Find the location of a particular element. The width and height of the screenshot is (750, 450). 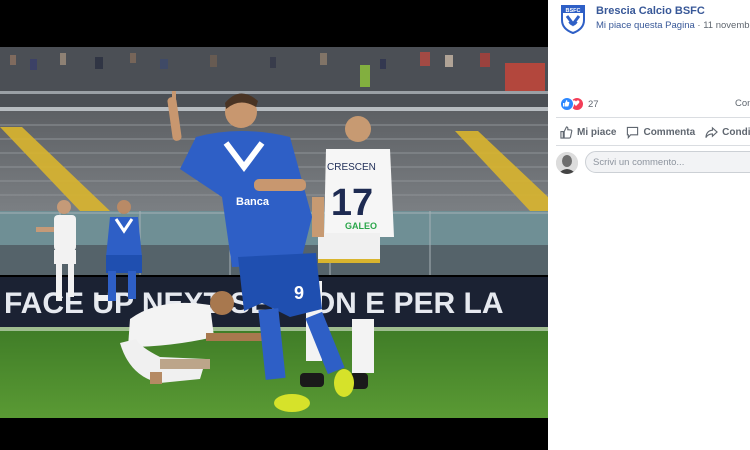

comment-button: Commenta is located at coordinates (660, 132).